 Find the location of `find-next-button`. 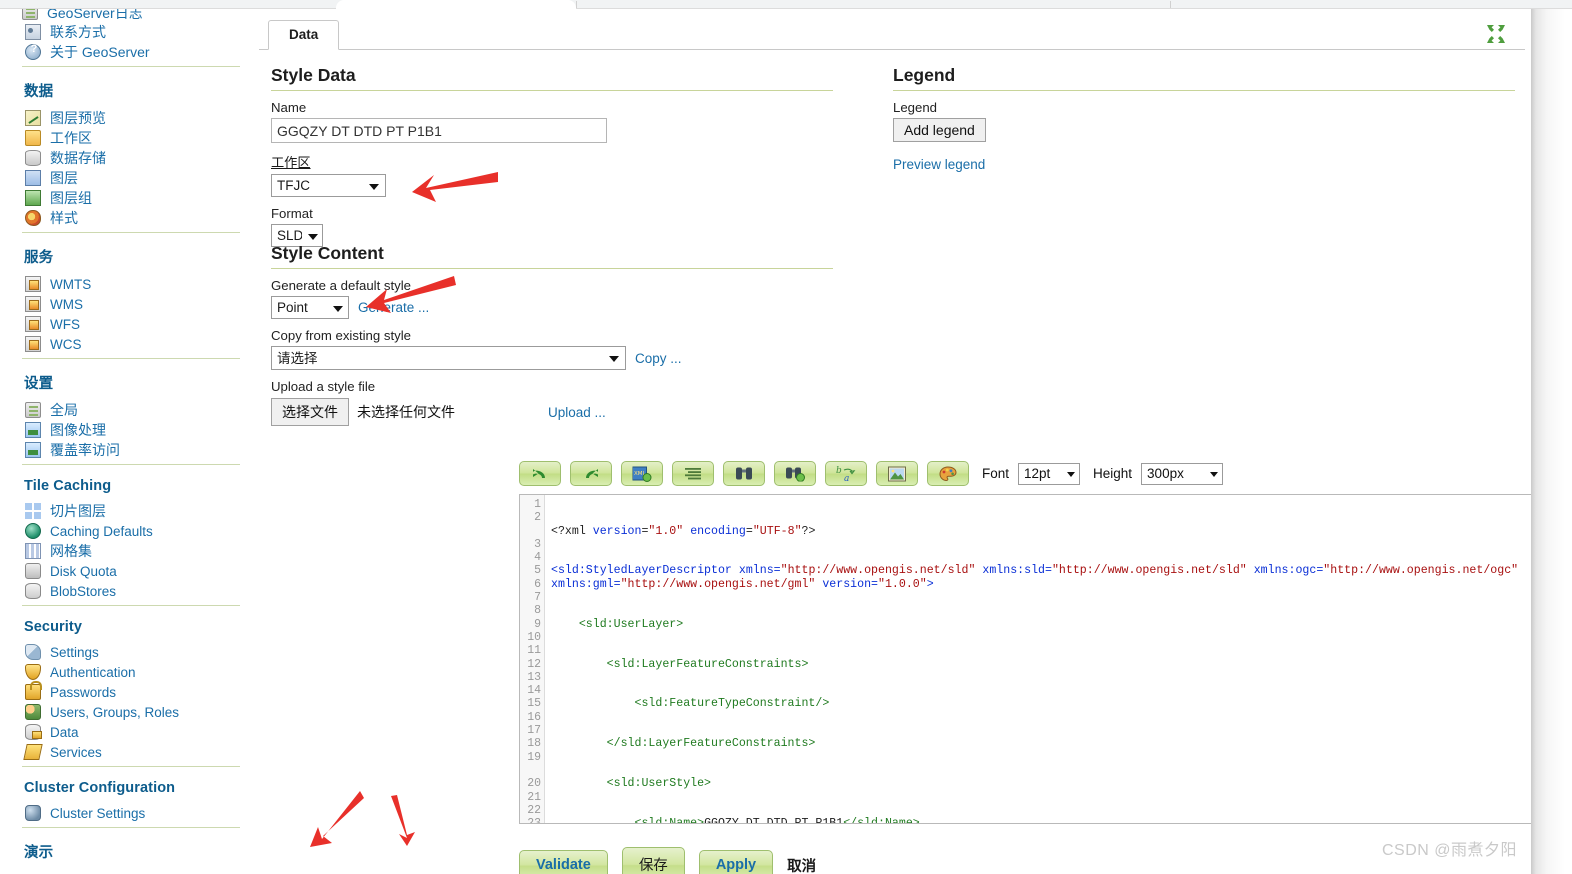

find-next-button is located at coordinates (795, 473).